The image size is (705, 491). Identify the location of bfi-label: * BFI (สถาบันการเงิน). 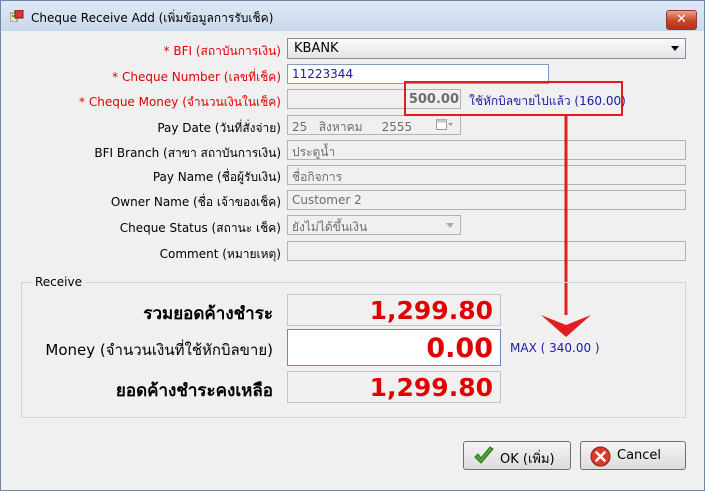
(222, 51).